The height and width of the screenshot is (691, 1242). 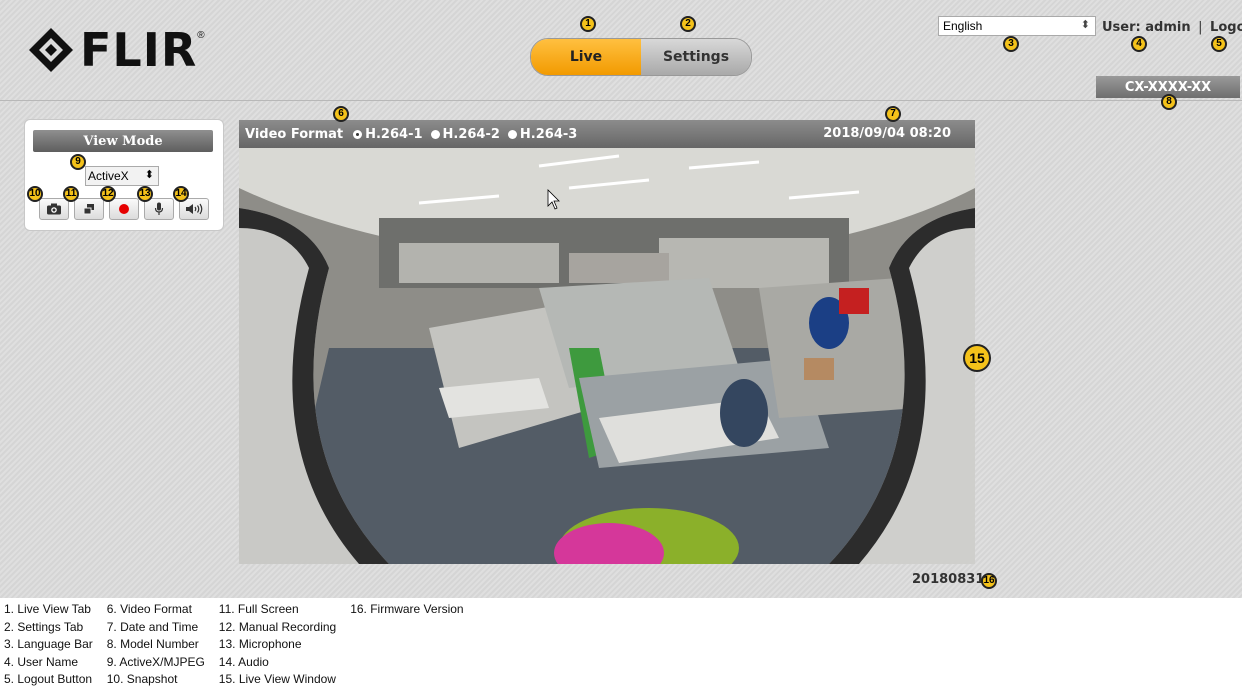 I want to click on callout-8: 8, so click(x=1169, y=102).